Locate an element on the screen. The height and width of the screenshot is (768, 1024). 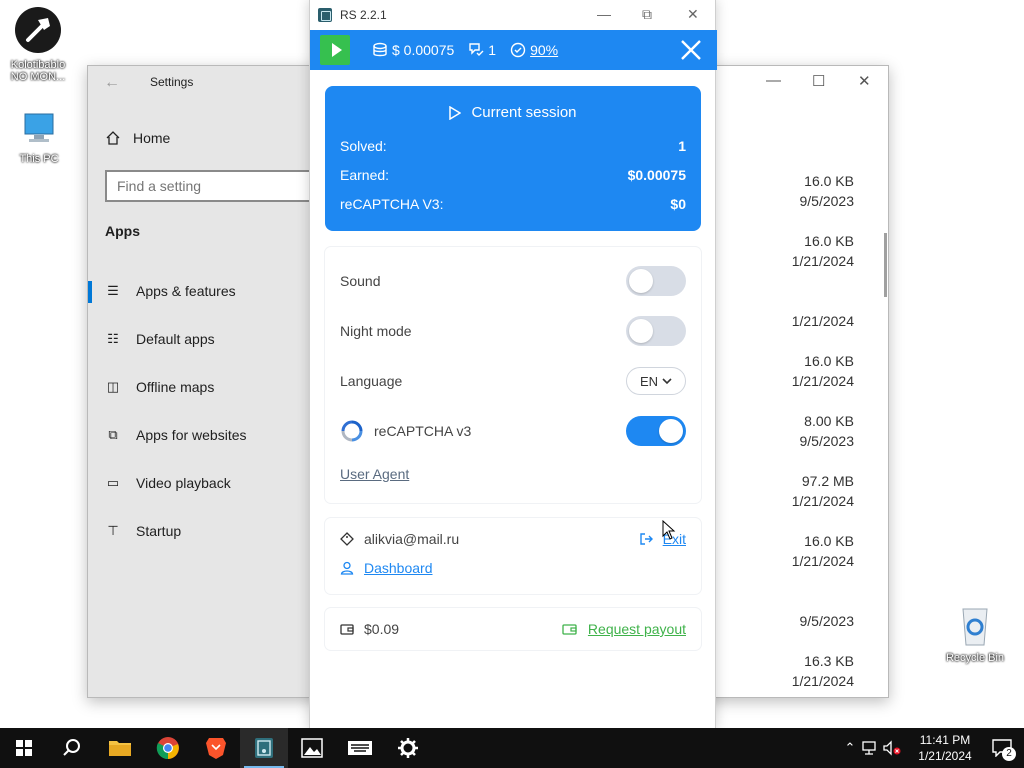
session-row-recaptcha: reCAPTCHA V3: $0 is located at coordinates (513, 204).